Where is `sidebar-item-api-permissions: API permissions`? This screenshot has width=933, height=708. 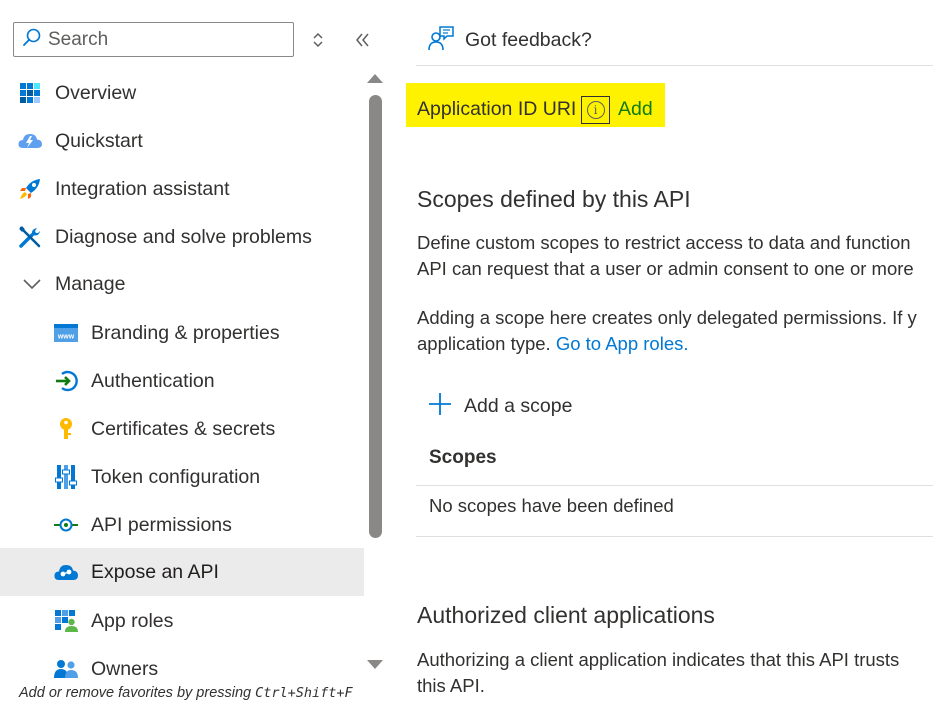
sidebar-item-api-permissions: API permissions is located at coordinates (182, 525).